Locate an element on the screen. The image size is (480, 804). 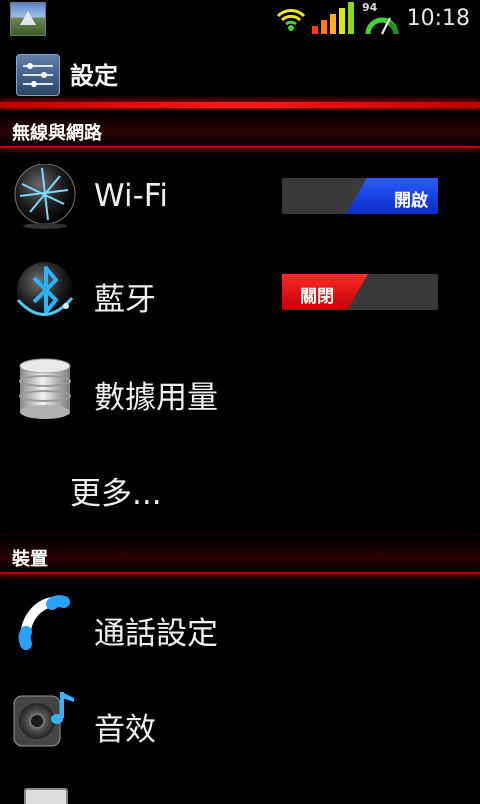
settings-item-bluetooth: 藍牙 關閉 is located at coordinates (240, 294).